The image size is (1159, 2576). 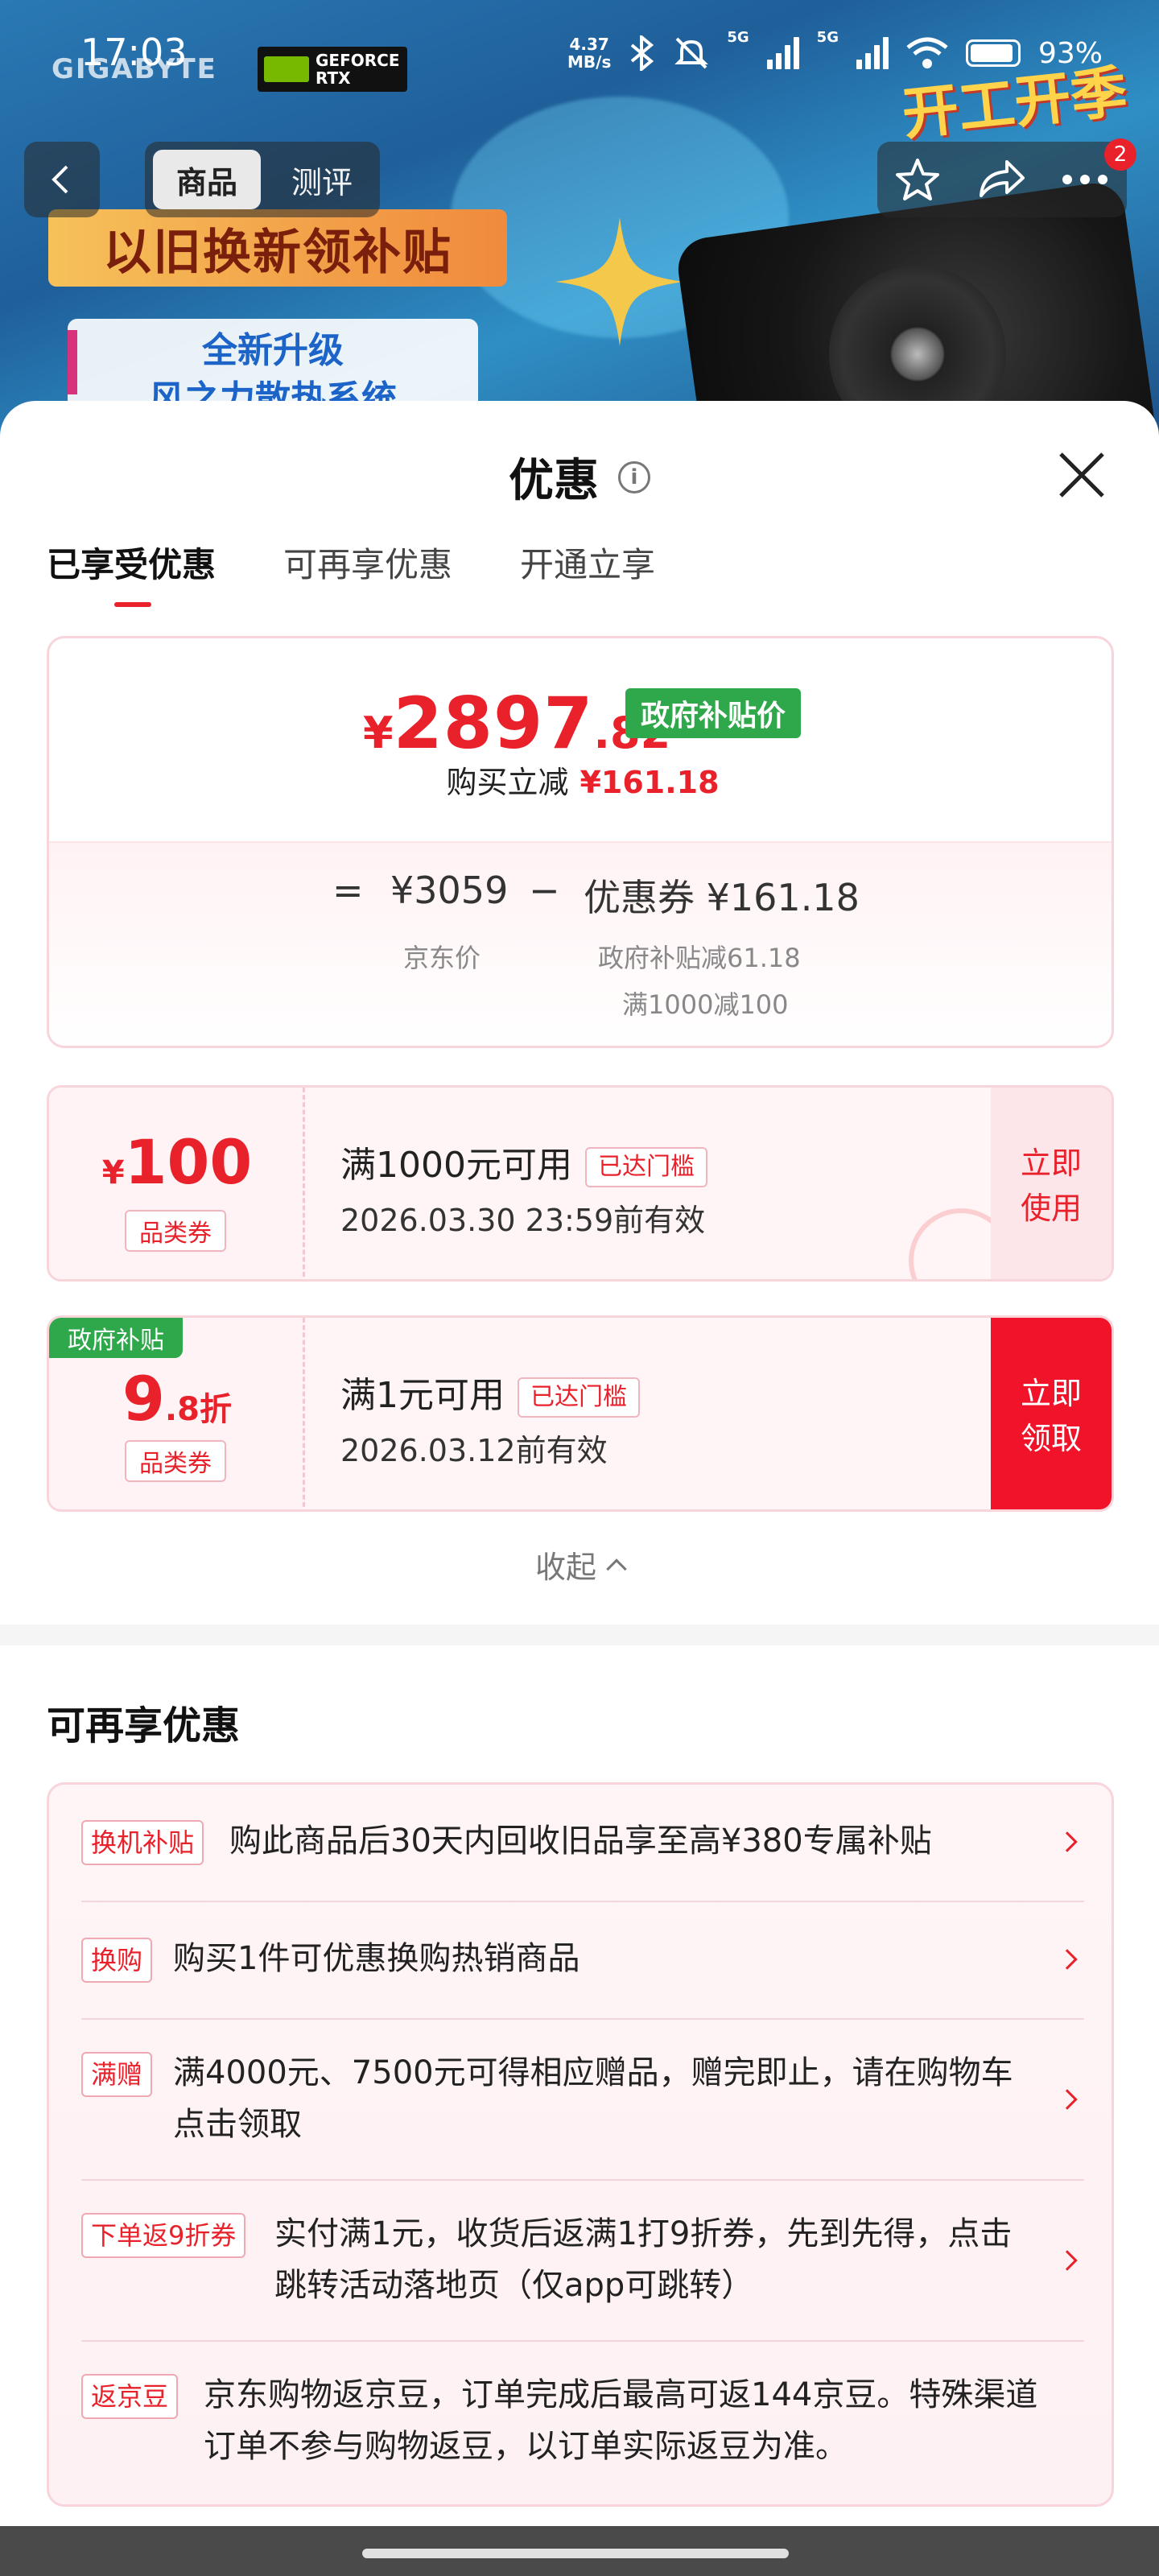 What do you see at coordinates (207, 179) in the screenshot?
I see `tab-product: 商品` at bounding box center [207, 179].